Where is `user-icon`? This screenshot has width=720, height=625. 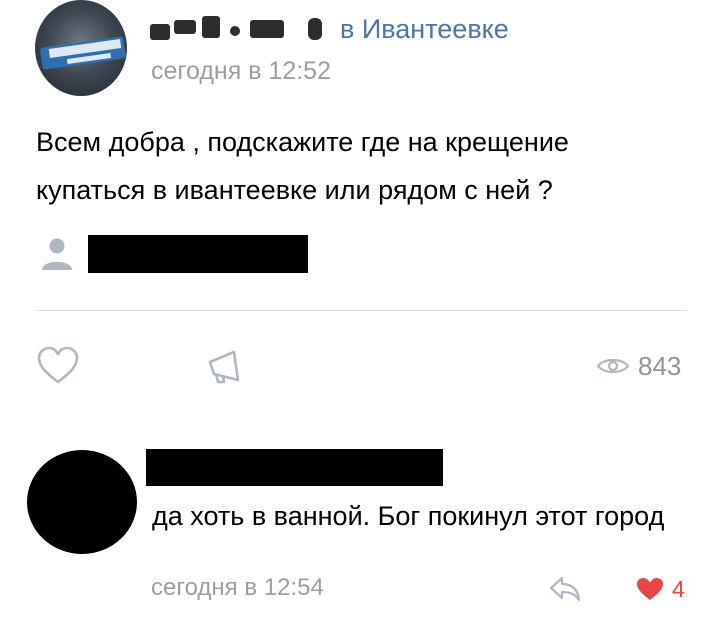 user-icon is located at coordinates (57, 254).